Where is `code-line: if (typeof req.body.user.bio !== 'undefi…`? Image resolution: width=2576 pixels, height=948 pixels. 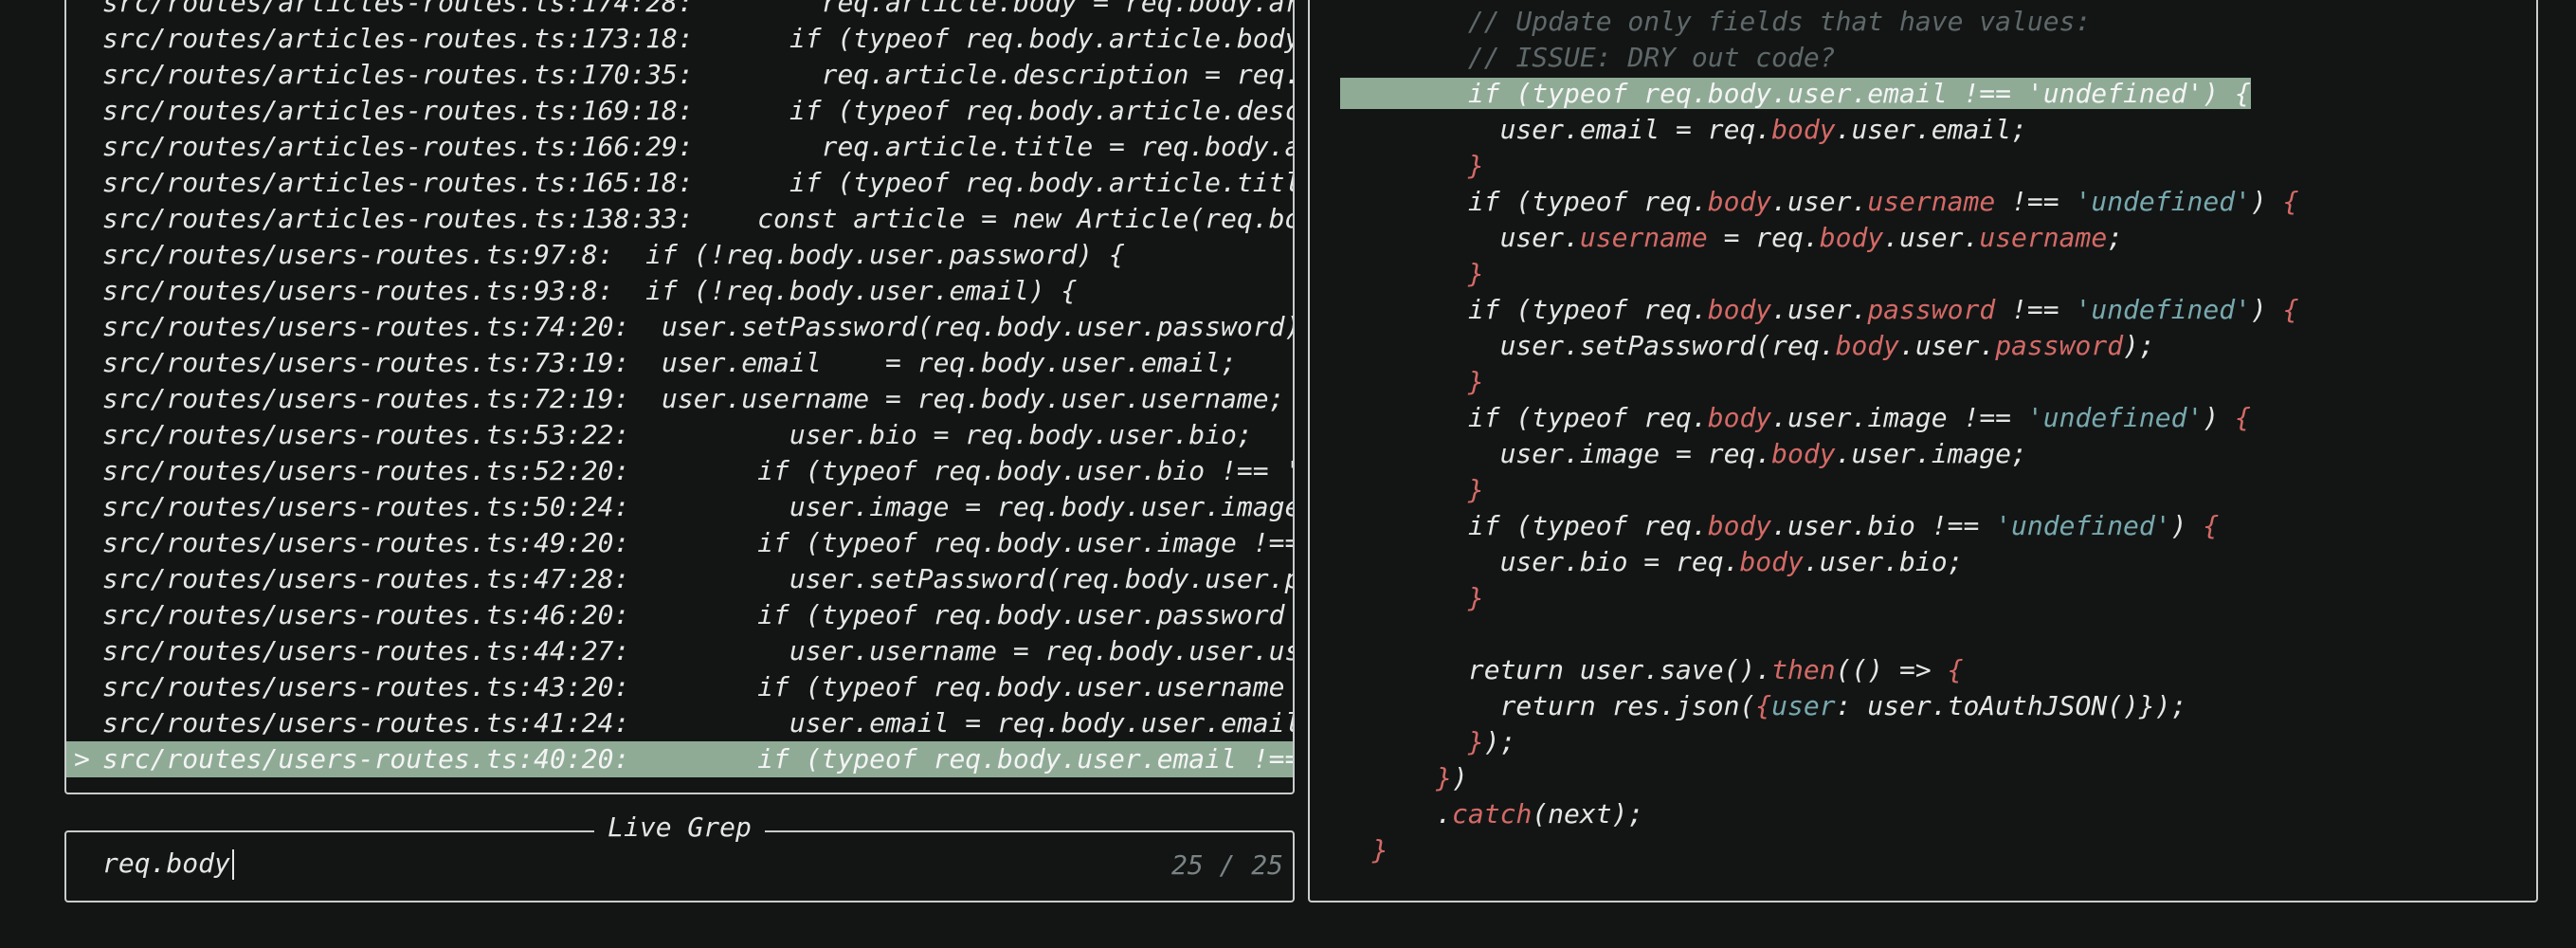 code-line: if (typeof req.body.user.bio !== 'undefi… is located at coordinates (1938, 526).